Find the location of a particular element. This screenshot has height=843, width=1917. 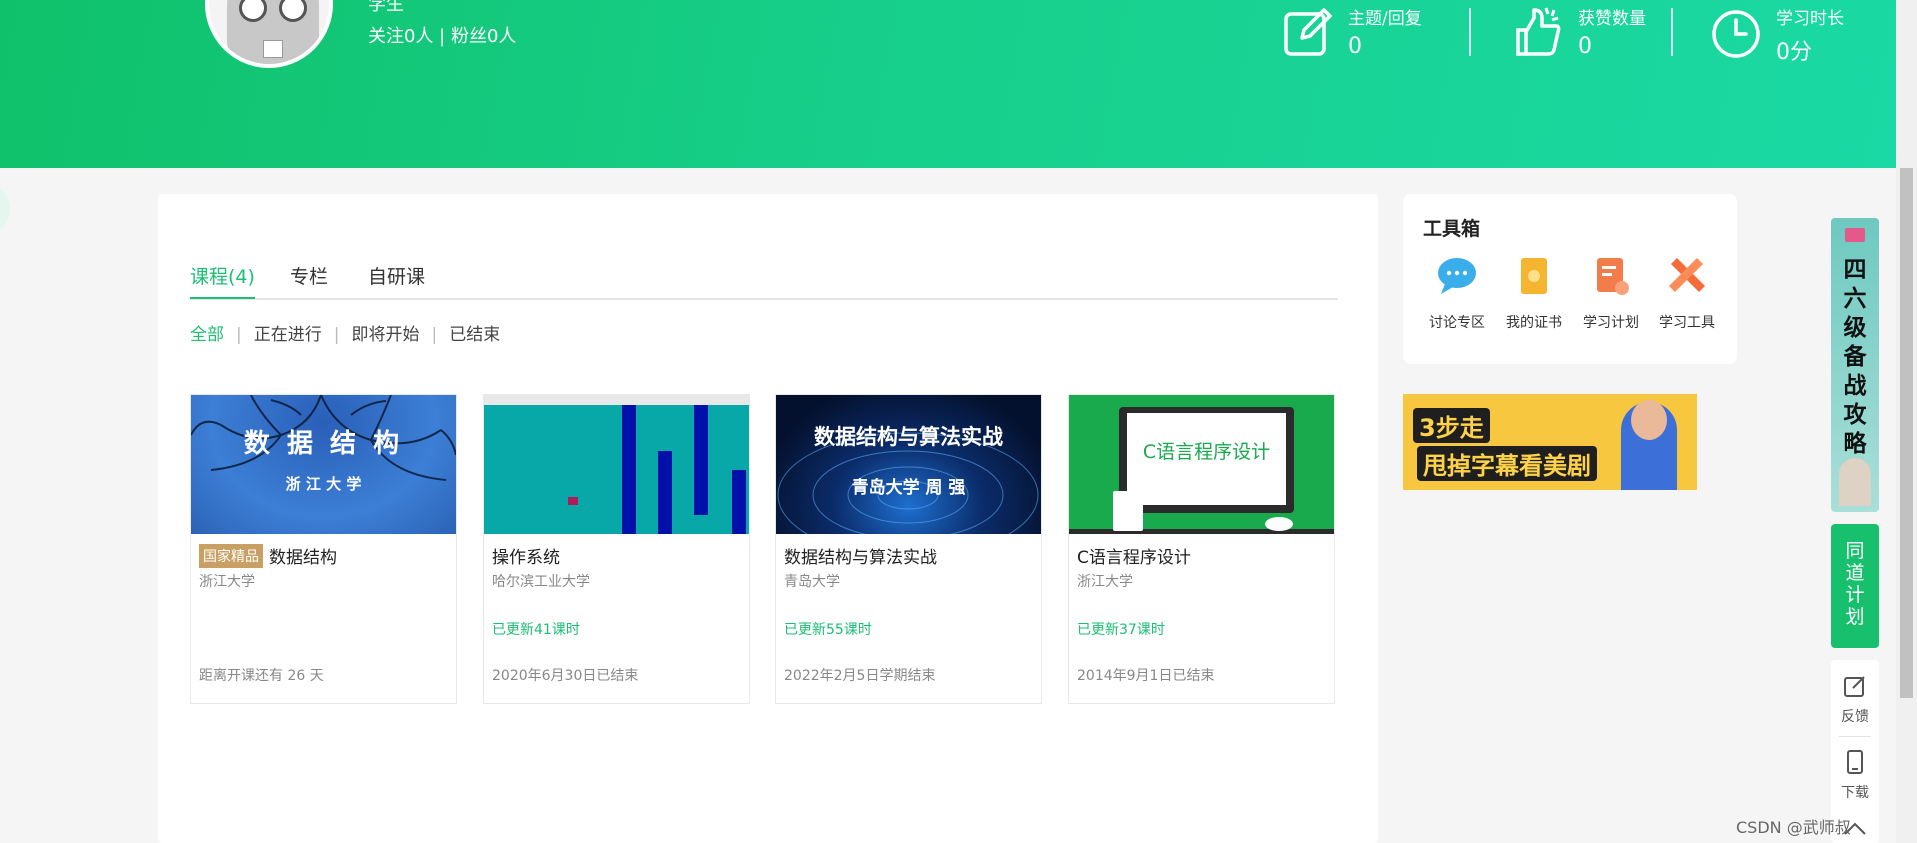

tools-icon is located at coordinates (1687, 275).